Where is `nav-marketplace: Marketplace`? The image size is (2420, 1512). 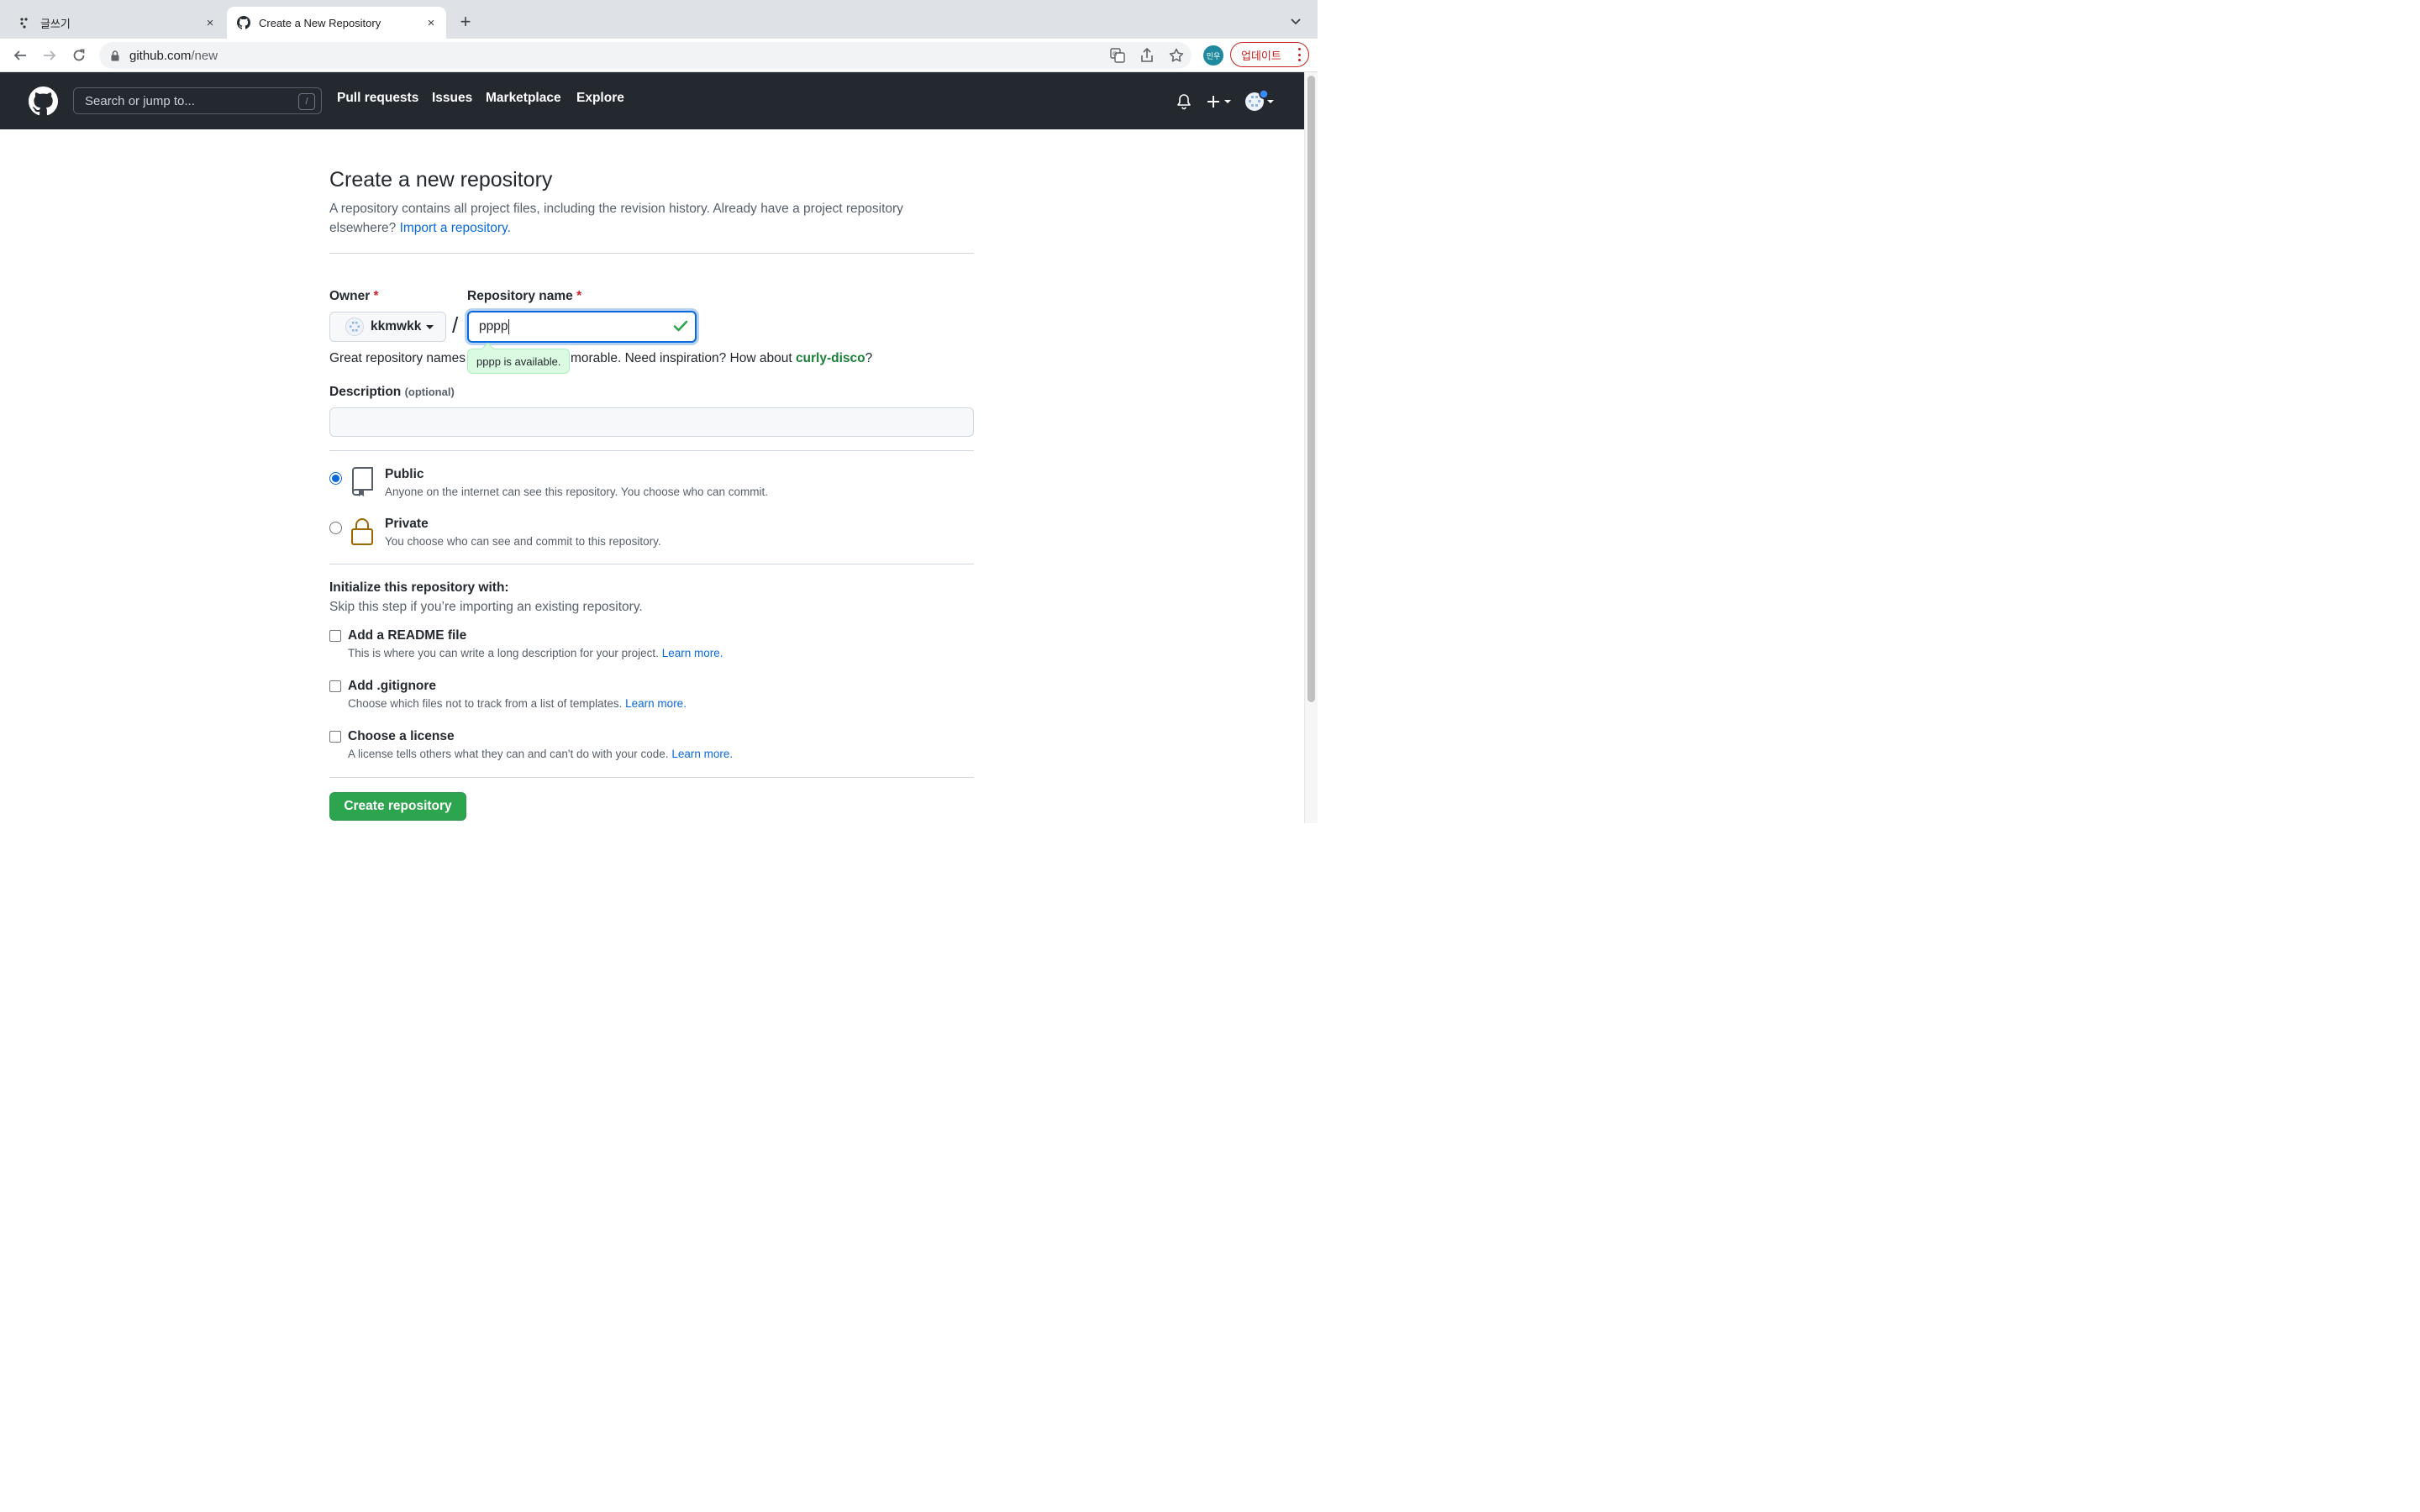
nav-marketplace: Marketplace is located at coordinates (523, 98).